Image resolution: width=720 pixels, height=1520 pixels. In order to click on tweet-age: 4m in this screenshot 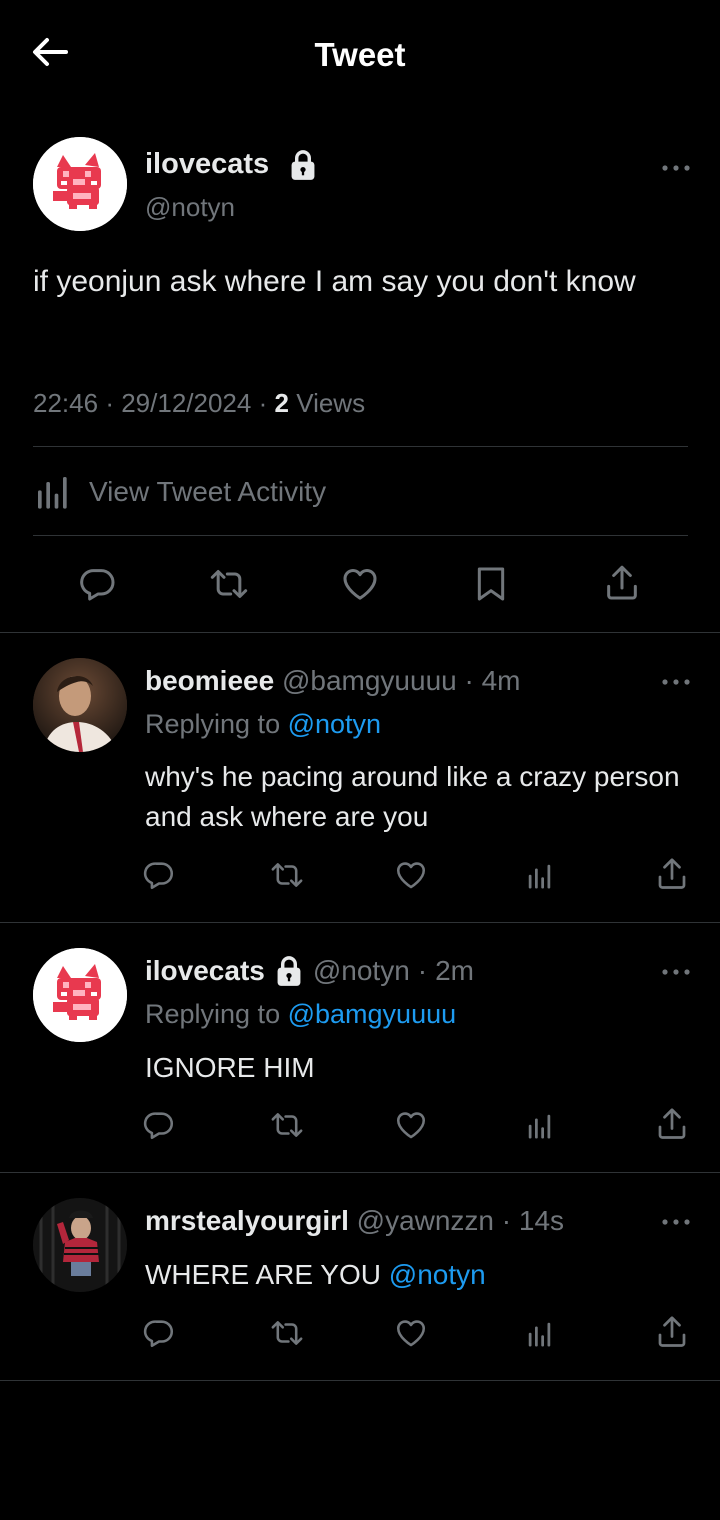, I will do `click(501, 680)`.